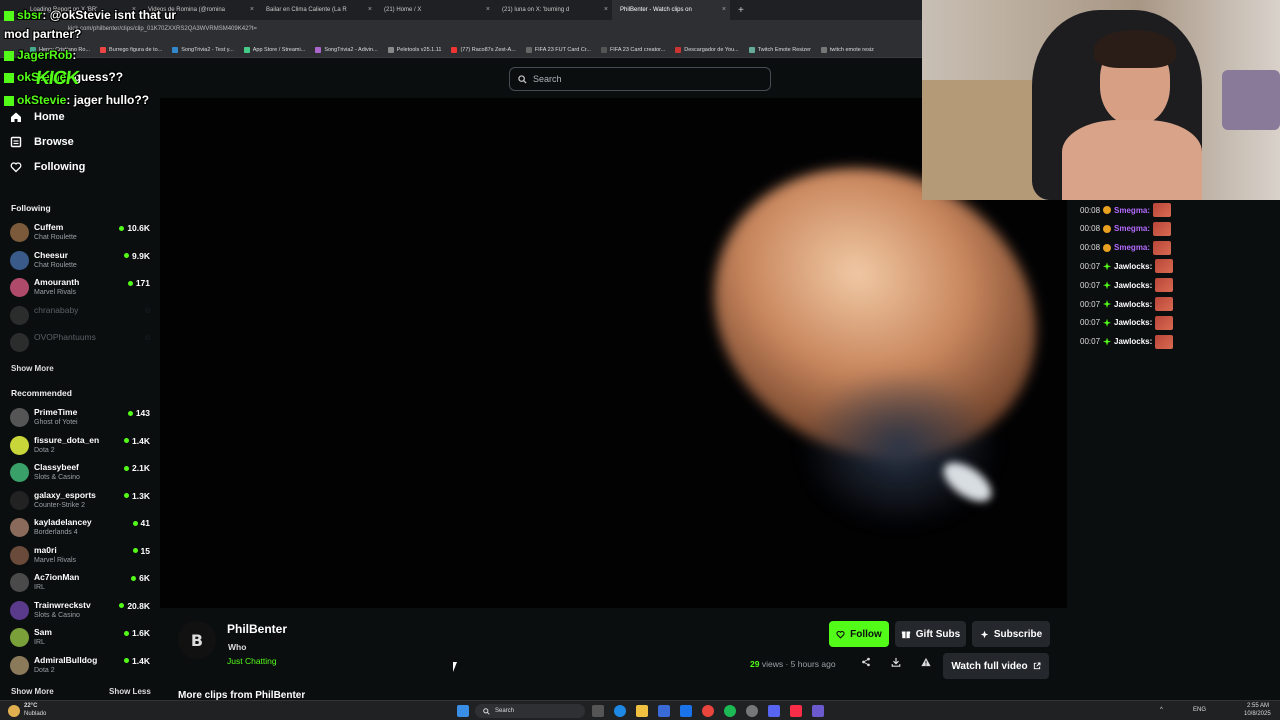 The width and height of the screenshot is (1280, 720). Describe the element at coordinates (130, 691) in the screenshot. I see `show-less-button: Show Less` at that location.